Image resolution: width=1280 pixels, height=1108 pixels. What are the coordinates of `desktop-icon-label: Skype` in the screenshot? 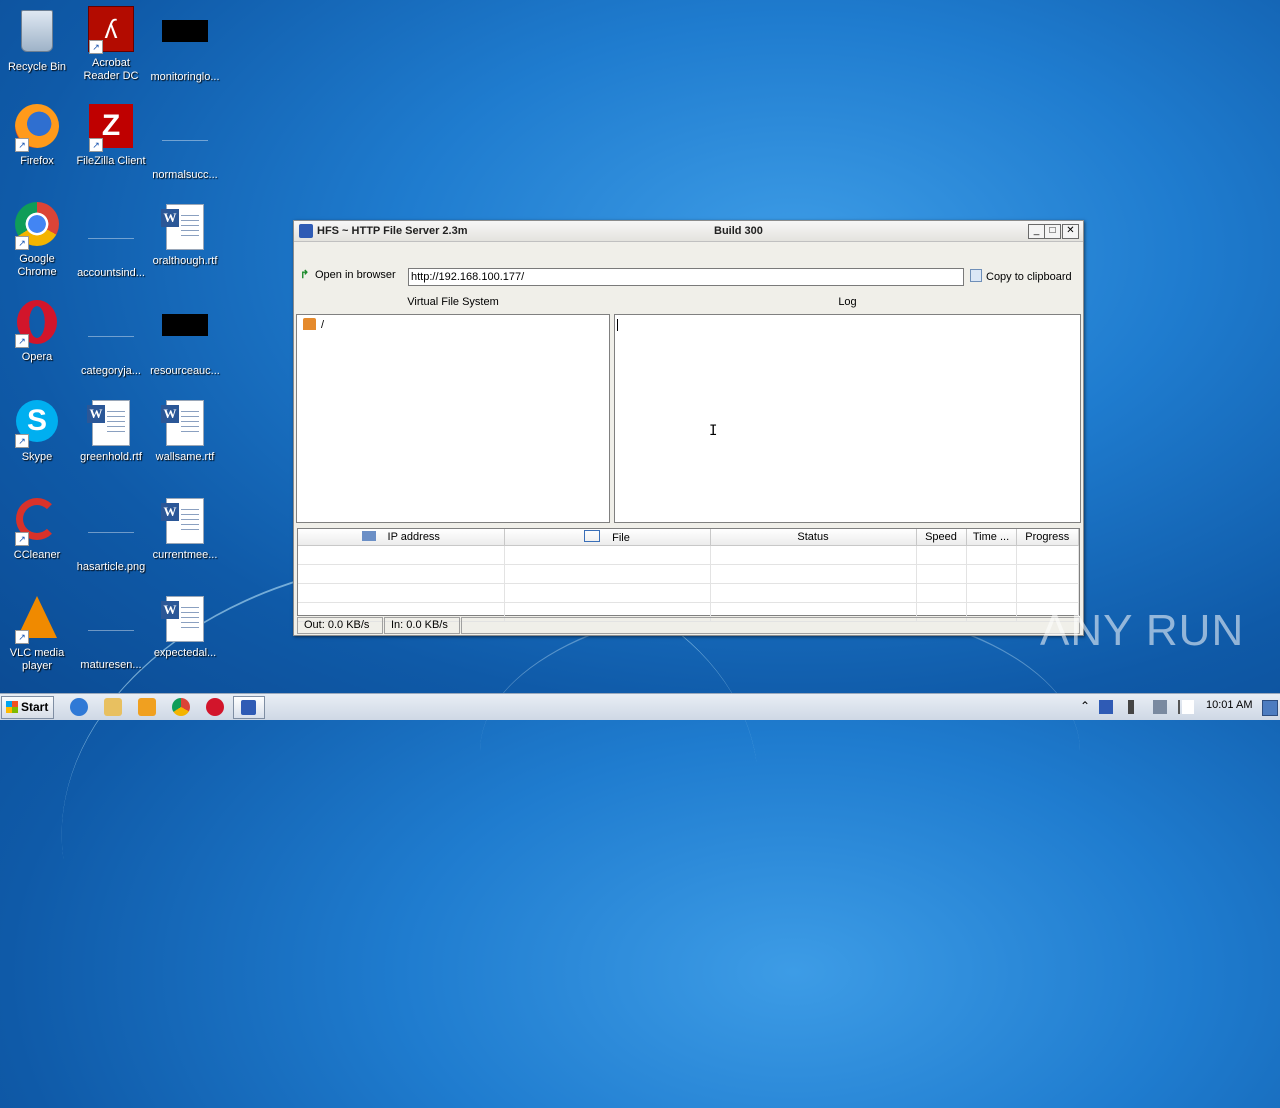 It's located at (37, 457).